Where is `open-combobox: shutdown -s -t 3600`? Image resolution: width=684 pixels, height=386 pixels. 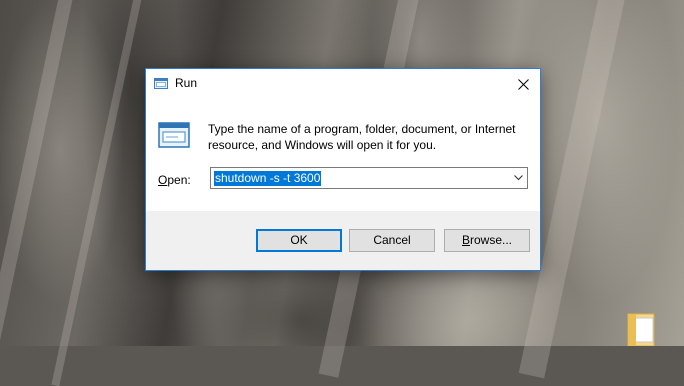
open-combobox: shutdown -s -t 3600 is located at coordinates (369, 178).